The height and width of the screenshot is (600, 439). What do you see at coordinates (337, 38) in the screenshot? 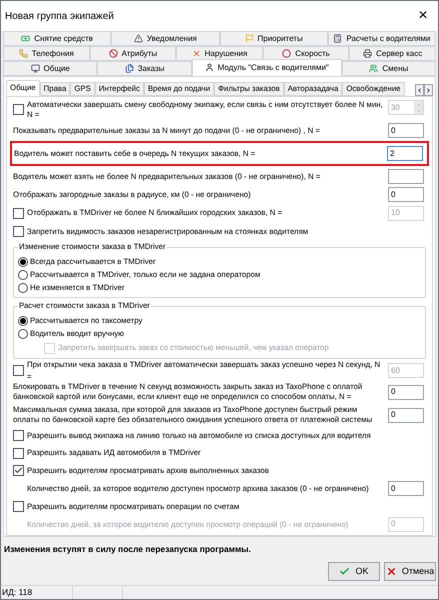
I see `calculator-icon` at bounding box center [337, 38].